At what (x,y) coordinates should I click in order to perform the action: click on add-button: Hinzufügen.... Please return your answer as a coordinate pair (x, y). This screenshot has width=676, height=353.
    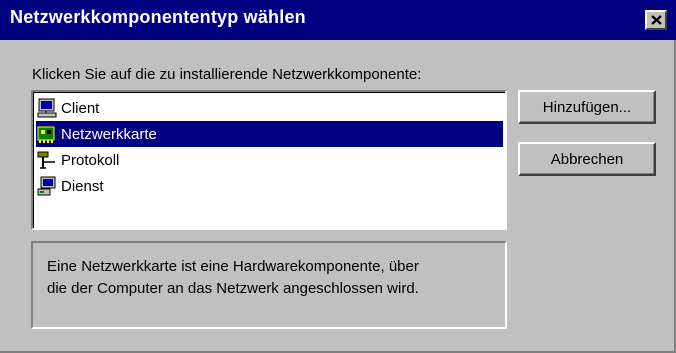
    Looking at the image, I should click on (587, 107).